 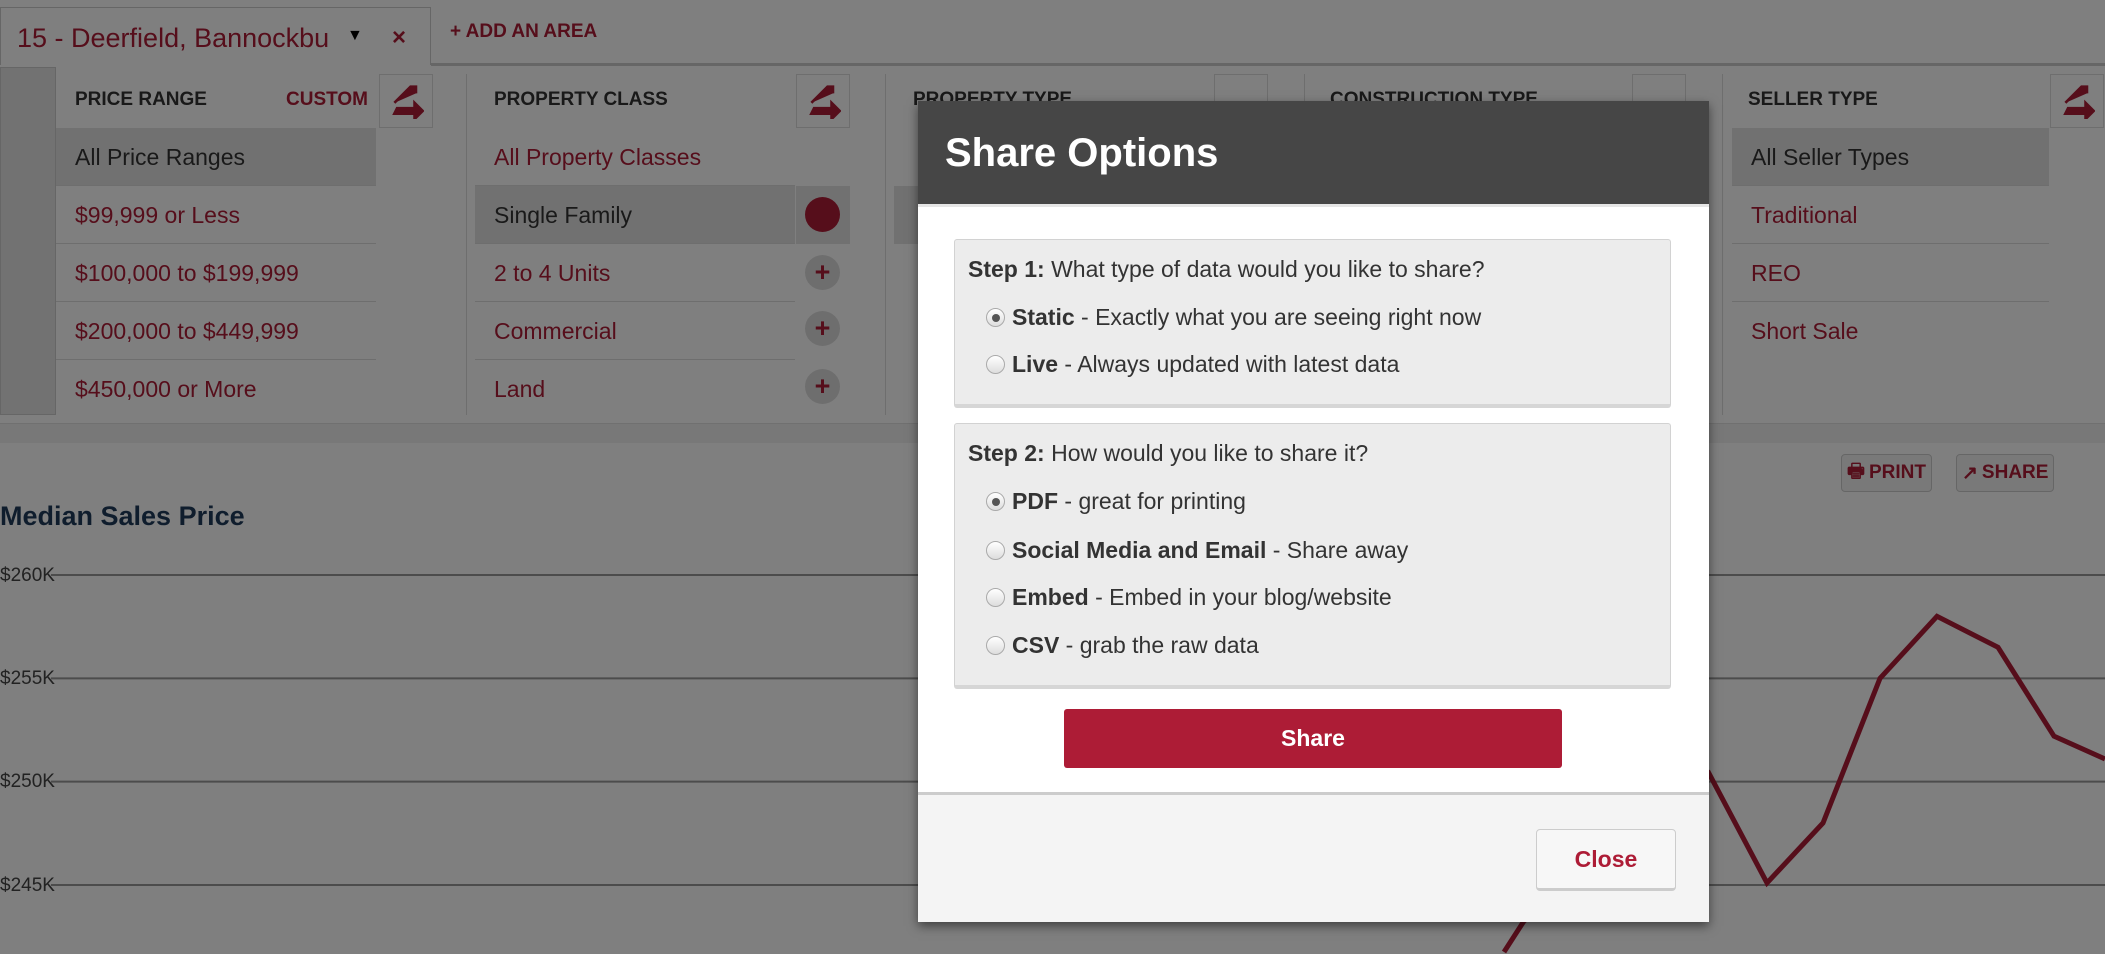 What do you see at coordinates (995, 550) in the screenshot?
I see `radio-social` at bounding box center [995, 550].